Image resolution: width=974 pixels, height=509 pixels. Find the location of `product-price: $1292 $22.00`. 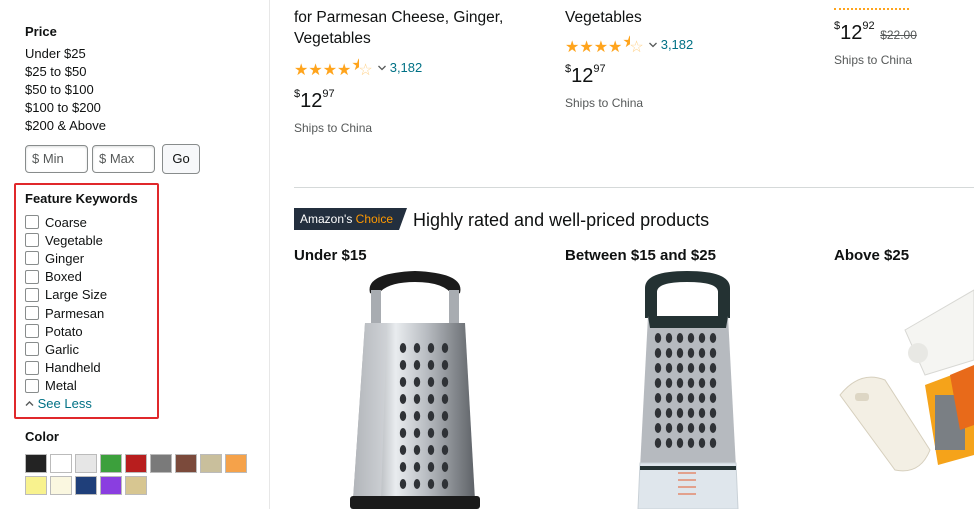

product-price: $1292 $22.00 is located at coordinates (875, 32).